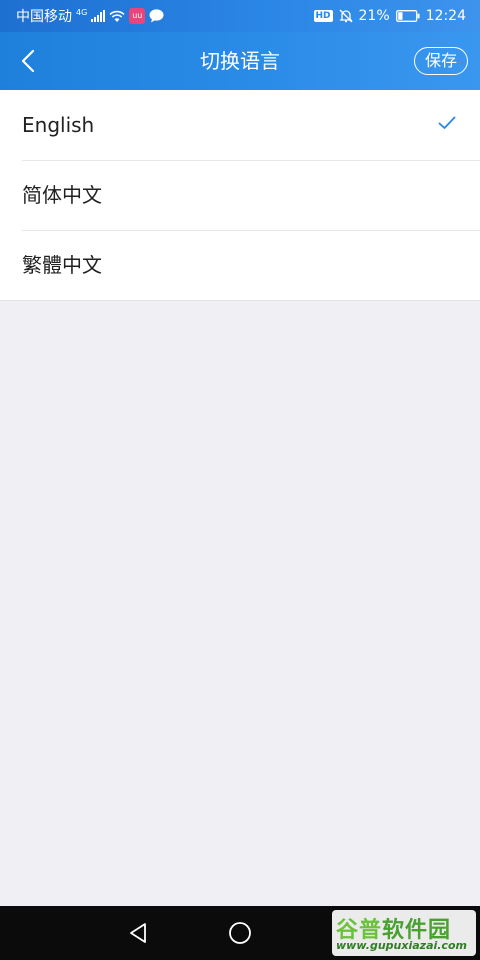  What do you see at coordinates (447, 122) in the screenshot?
I see `check-icon` at bounding box center [447, 122].